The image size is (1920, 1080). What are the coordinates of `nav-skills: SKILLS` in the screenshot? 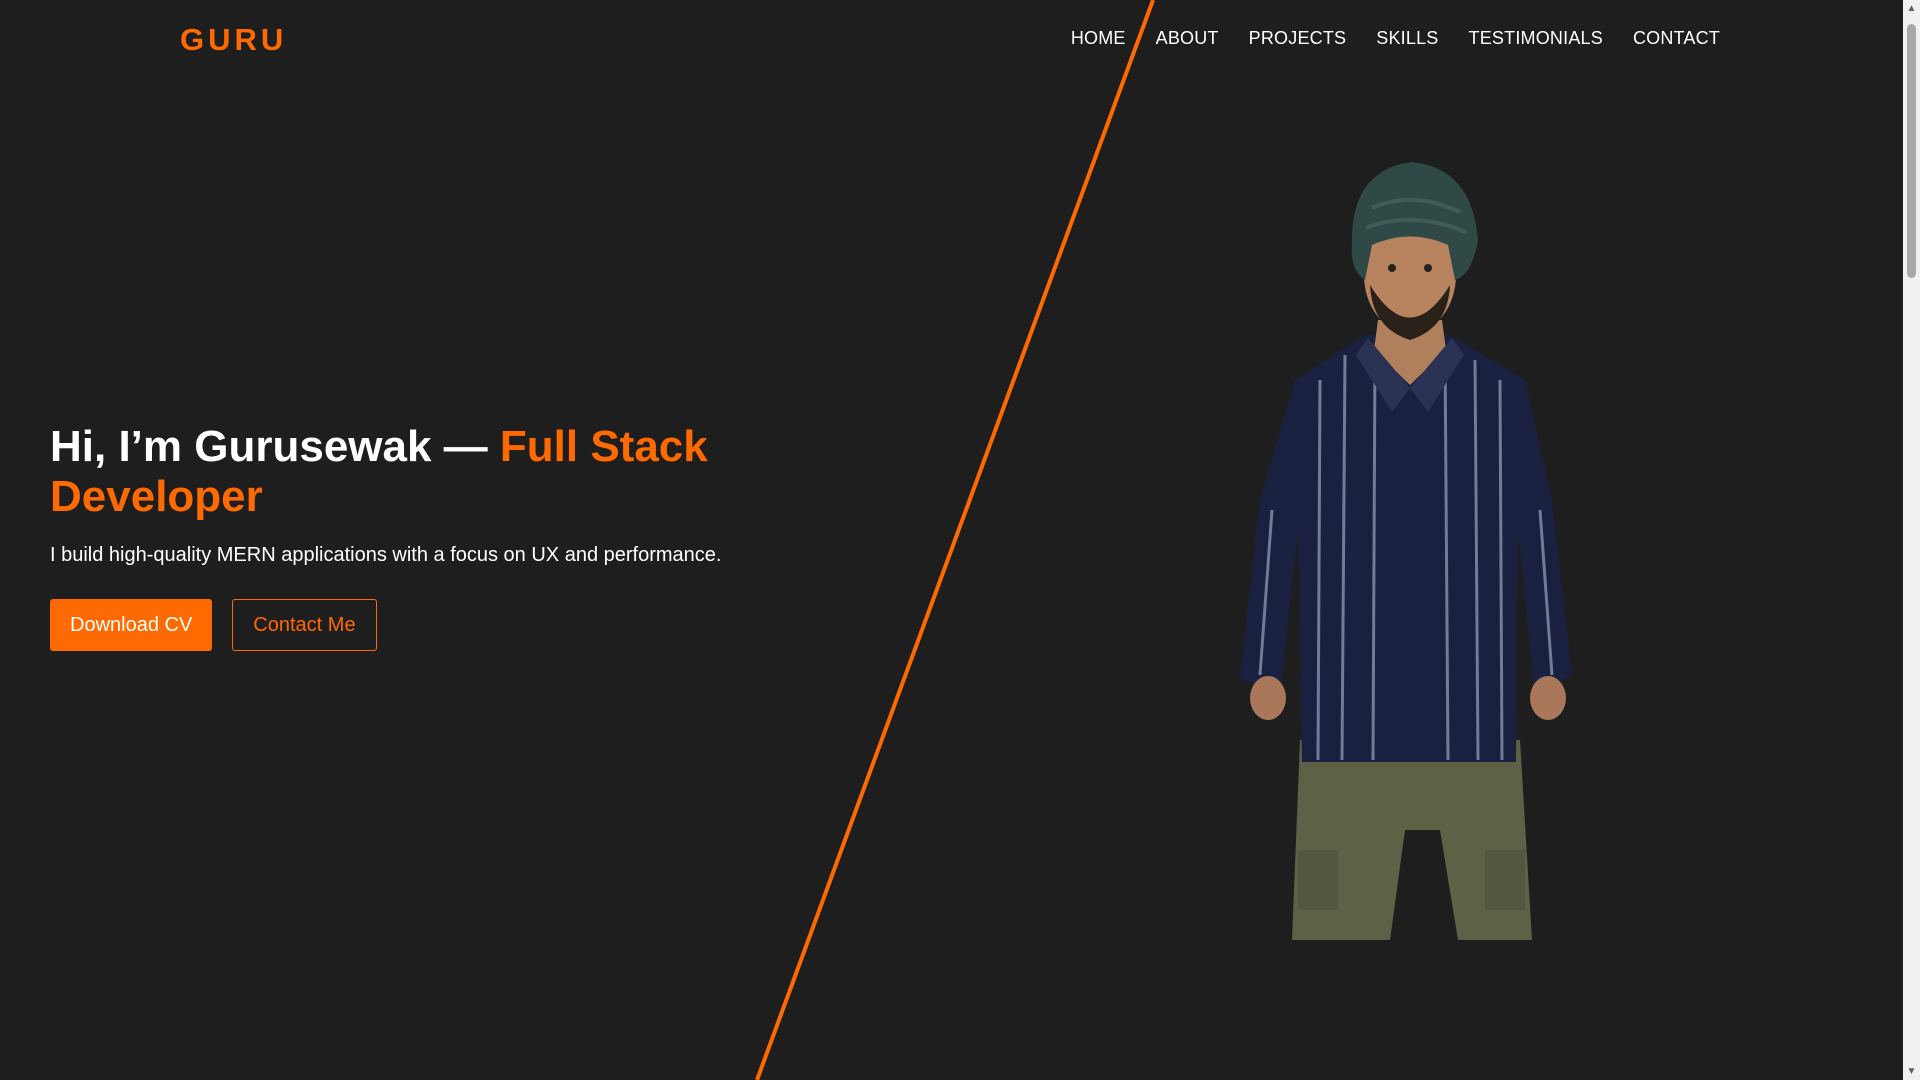 It's located at (1407, 38).